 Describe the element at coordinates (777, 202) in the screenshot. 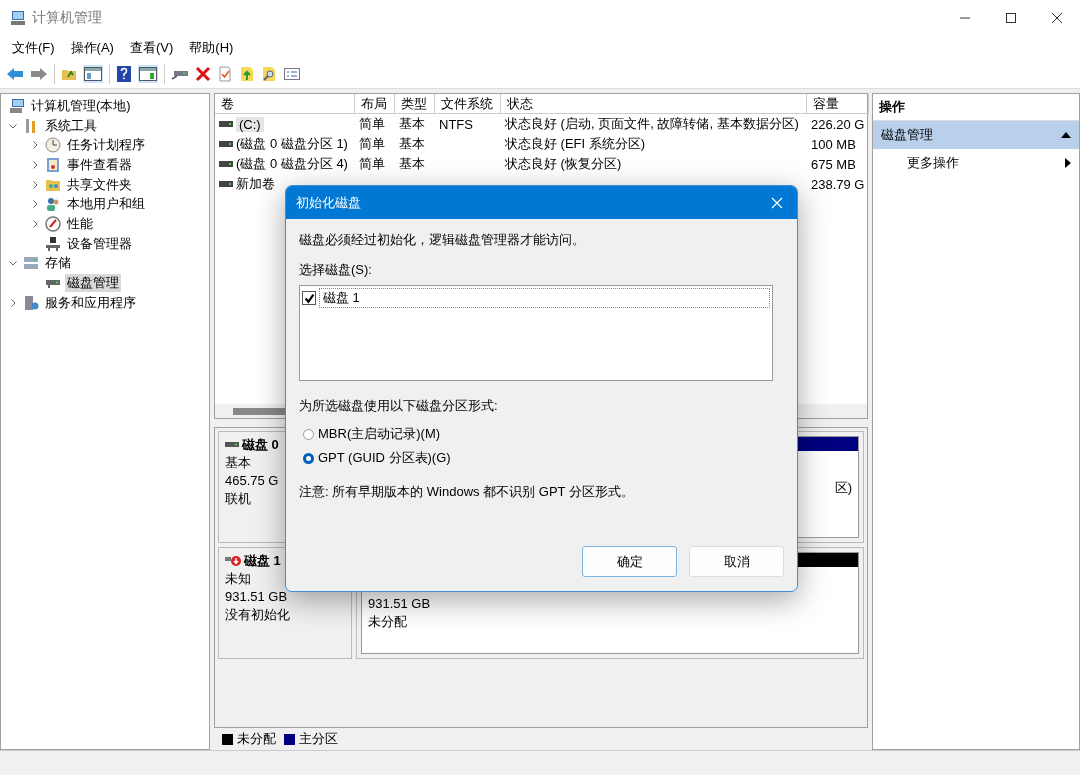

I see `close-icon` at that location.